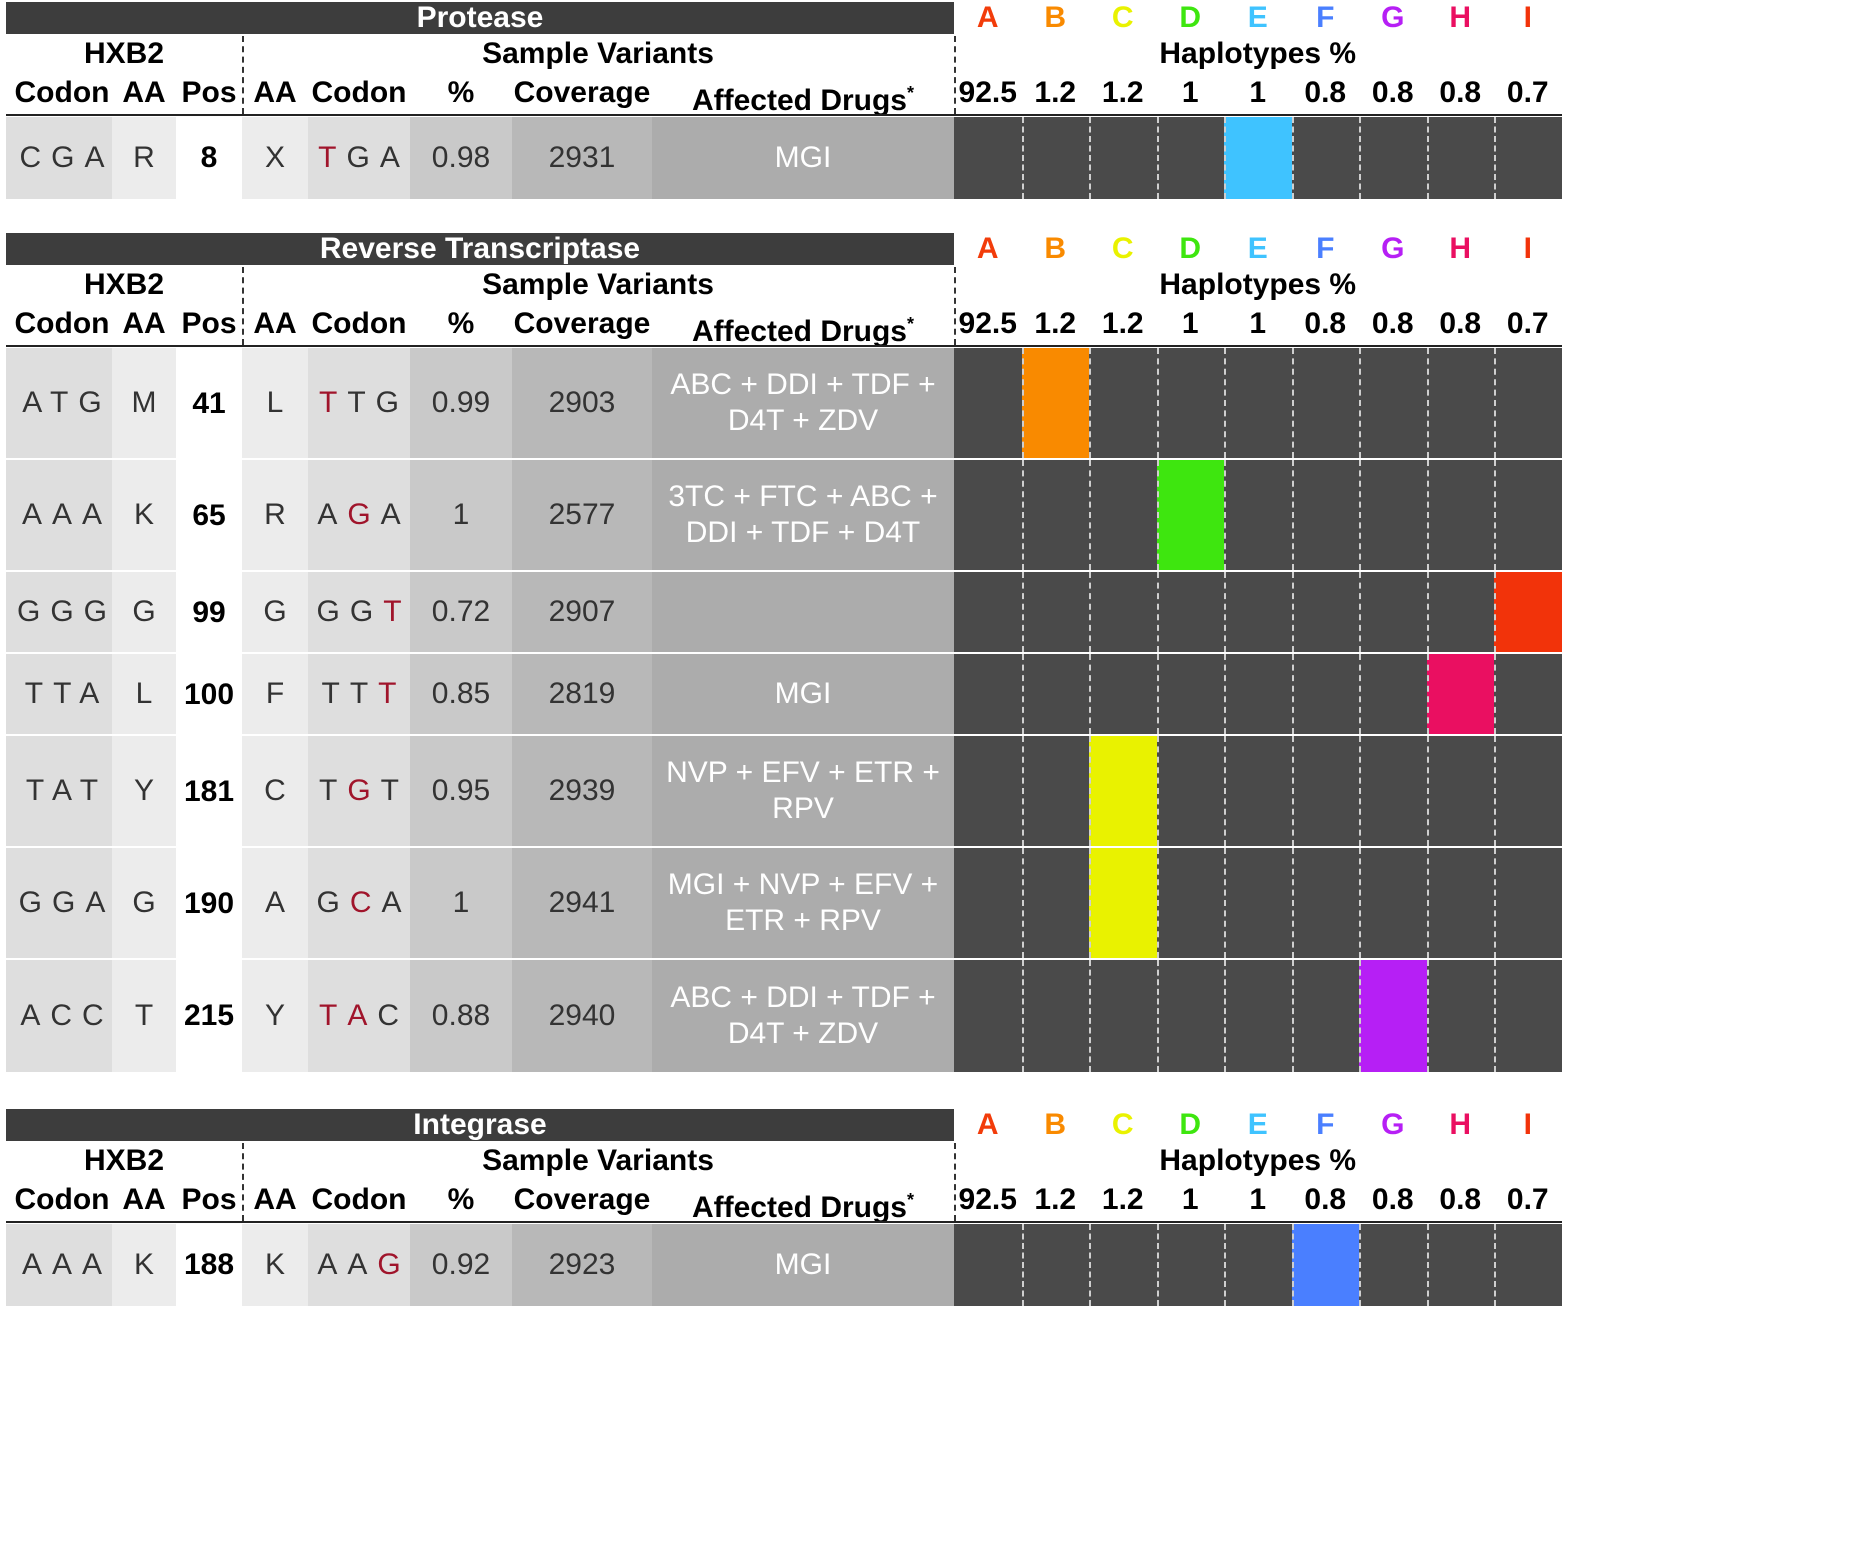 This screenshot has width=1868, height=1560. I want to click on drug-line: 3TC + FTC + ABC +, so click(803, 496).